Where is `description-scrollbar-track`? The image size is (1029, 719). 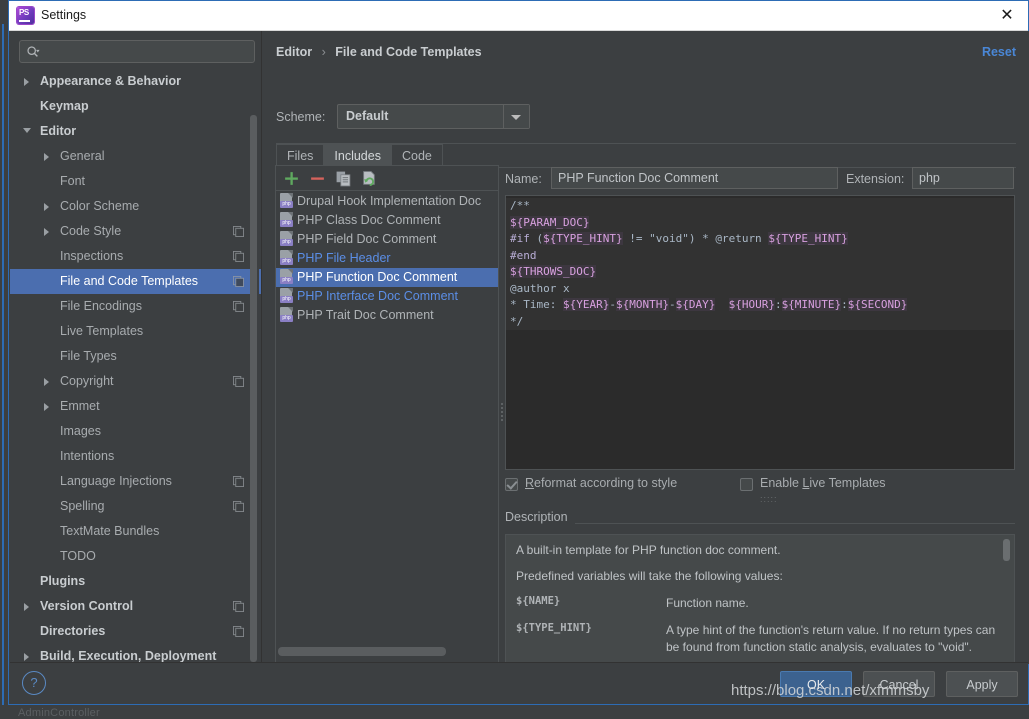
description-scrollbar-track is located at coordinates (1007, 599).